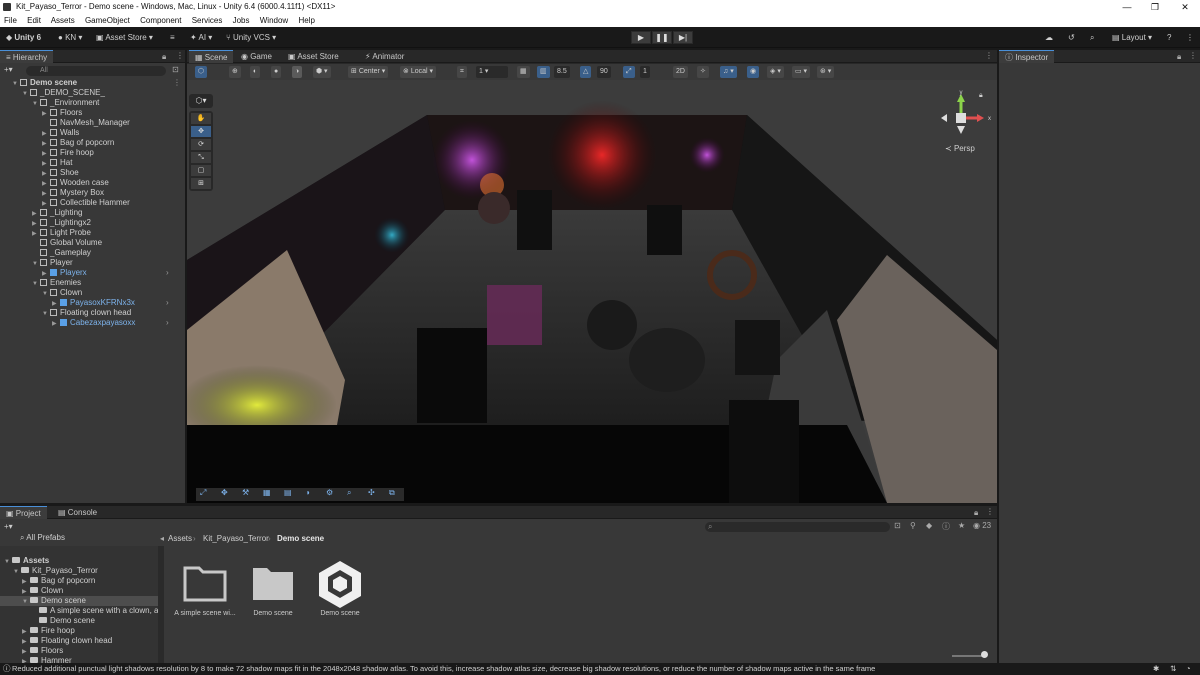 This screenshot has height=675, width=1200. What do you see at coordinates (161, 604) in the screenshot?
I see `tree-scrollbar` at bounding box center [161, 604].